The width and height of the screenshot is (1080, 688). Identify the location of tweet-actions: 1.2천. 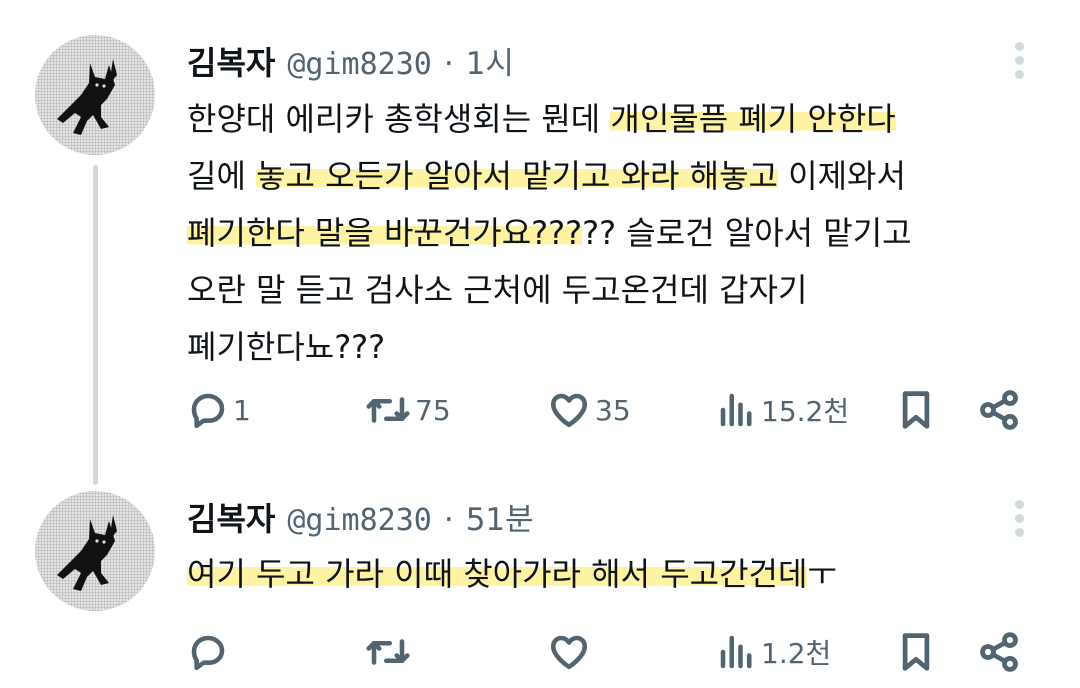
(612, 652).